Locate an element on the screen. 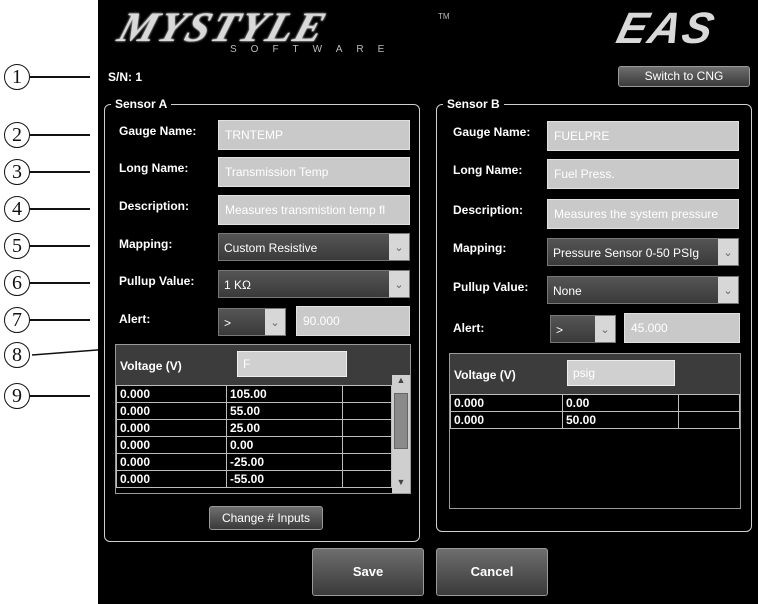 The height and width of the screenshot is (604, 758). description-field: Measures transmistion temp fl is located at coordinates (314, 210).